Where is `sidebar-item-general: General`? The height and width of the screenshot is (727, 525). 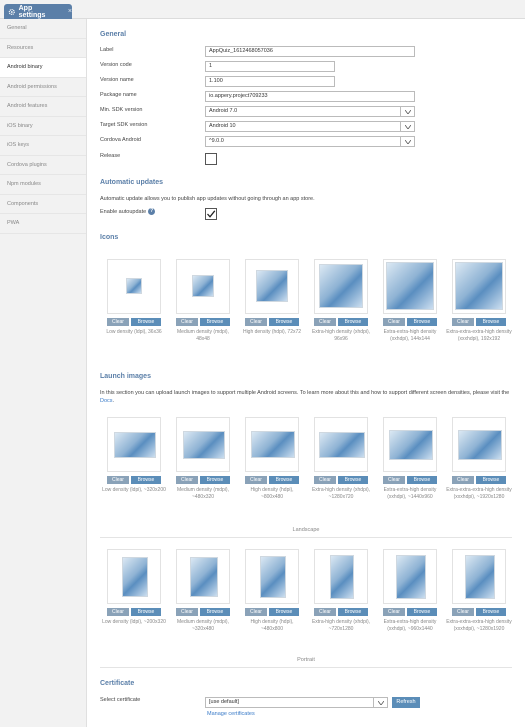 sidebar-item-general: General is located at coordinates (43, 29).